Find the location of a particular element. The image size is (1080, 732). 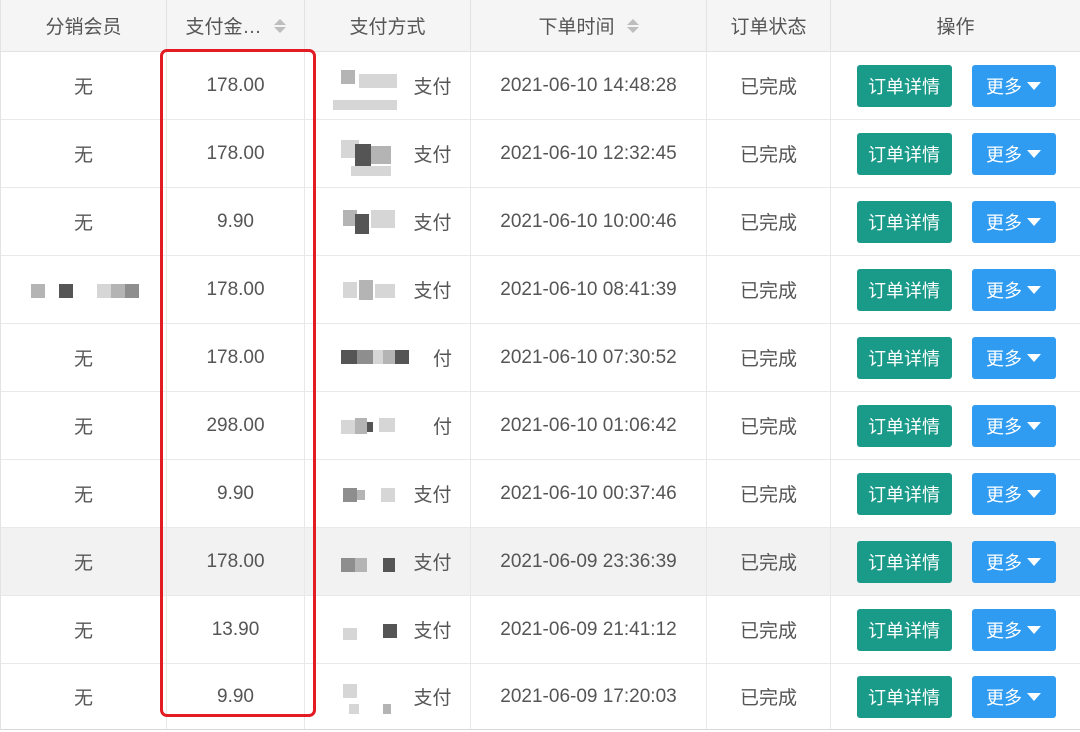

header-status-label: 订单状态 is located at coordinates (768, 27).